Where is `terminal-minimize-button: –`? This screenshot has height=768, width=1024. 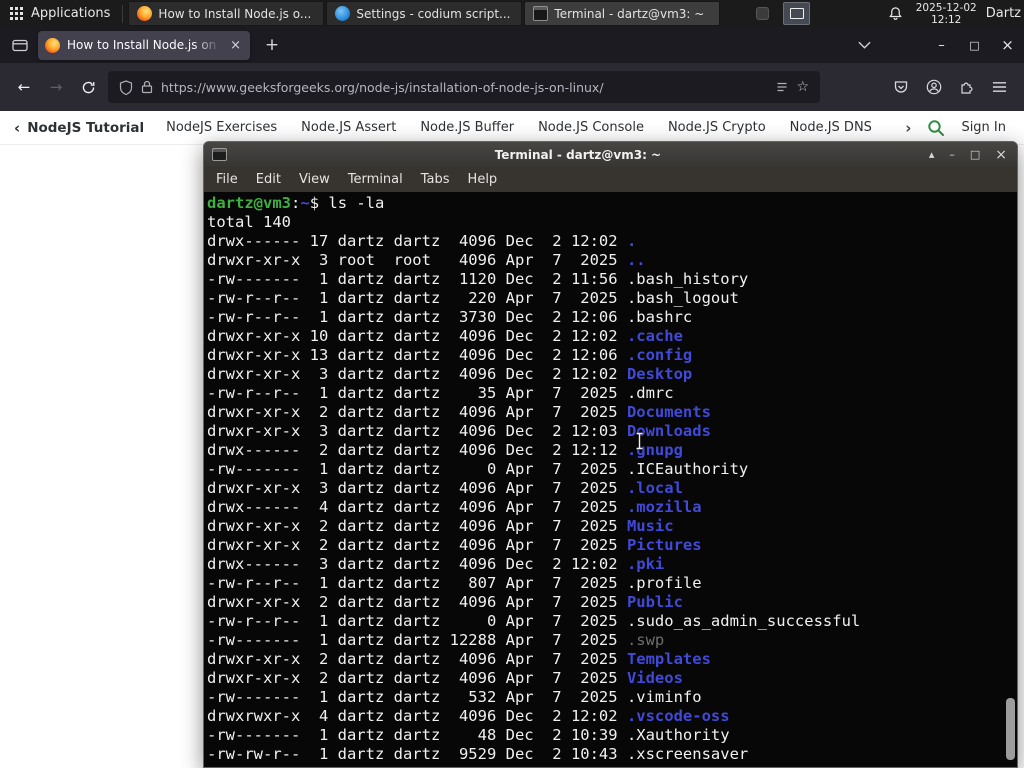
terminal-minimize-button: – is located at coordinates (952, 154).